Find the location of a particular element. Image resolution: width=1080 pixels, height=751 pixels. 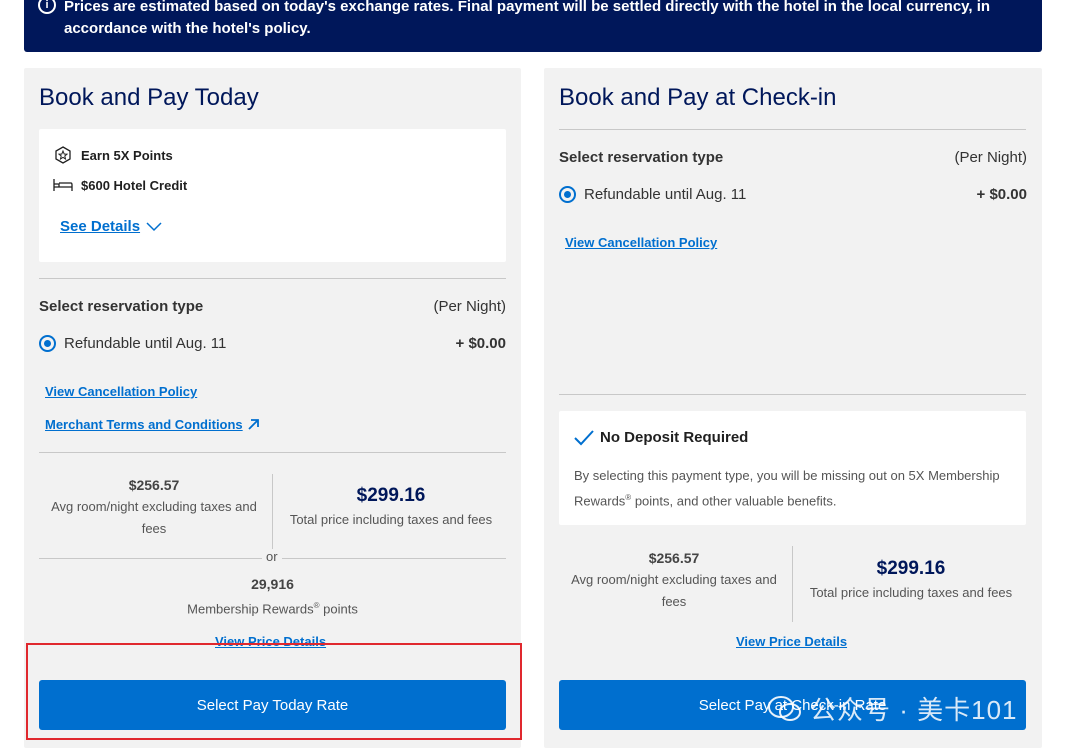

no-deposit-title: No Deposit Required is located at coordinates (661, 437).